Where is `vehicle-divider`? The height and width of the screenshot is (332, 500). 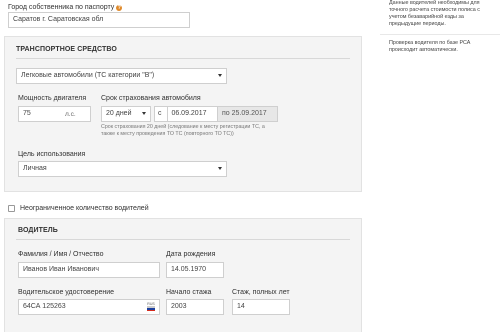
vehicle-divider is located at coordinates (183, 58).